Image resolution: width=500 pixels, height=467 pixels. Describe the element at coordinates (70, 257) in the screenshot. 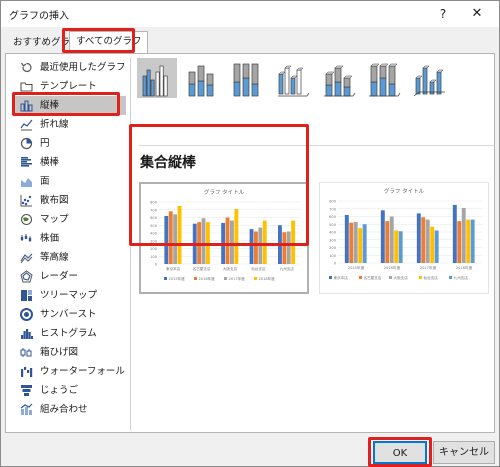

I see `sidebar-item-surface-chart: 等高線` at that location.